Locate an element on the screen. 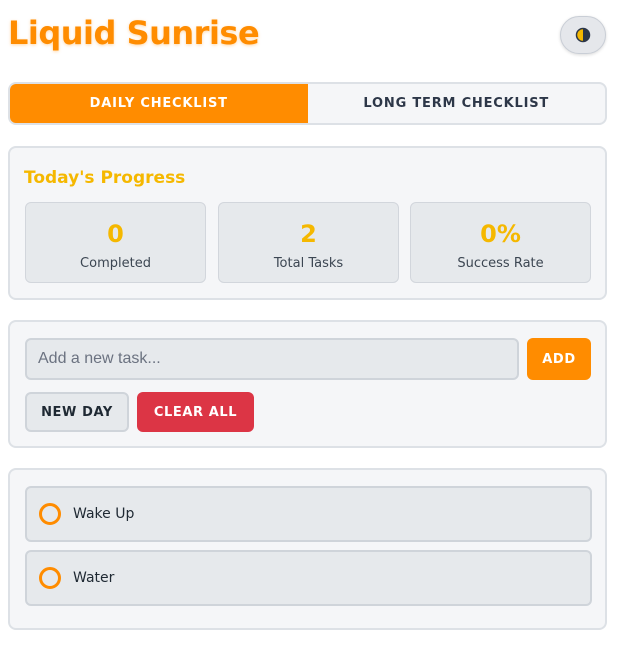 This screenshot has width=619, height=645. theme-toggle-button is located at coordinates (583, 35).